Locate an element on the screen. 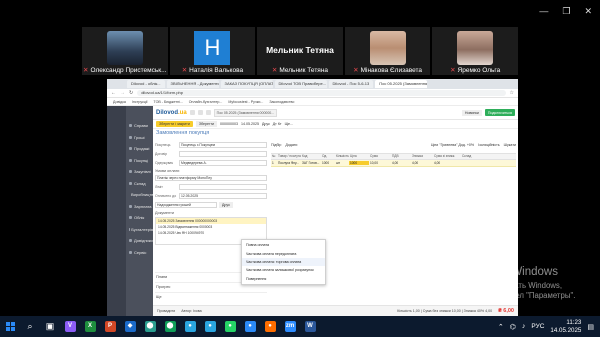 The width and height of the screenshot is (600, 337). participant-tile-3: Мельник Тетяна ✕ Мельник Тетяна is located at coordinates (300, 51).